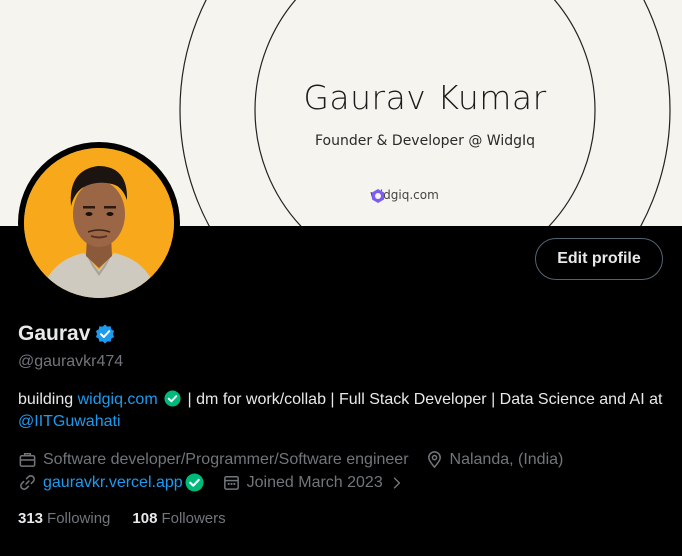 The image size is (682, 556). Describe the element at coordinates (506, 459) in the screenshot. I see `location-text: Nalanda, (India)` at that location.